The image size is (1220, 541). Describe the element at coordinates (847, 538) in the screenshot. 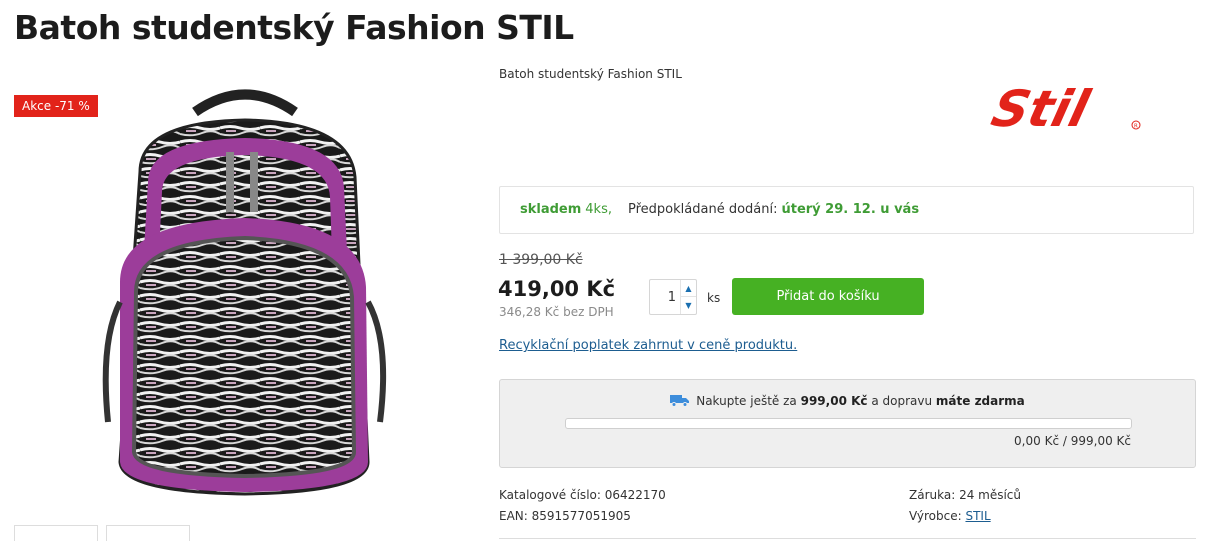

I see `divider` at that location.